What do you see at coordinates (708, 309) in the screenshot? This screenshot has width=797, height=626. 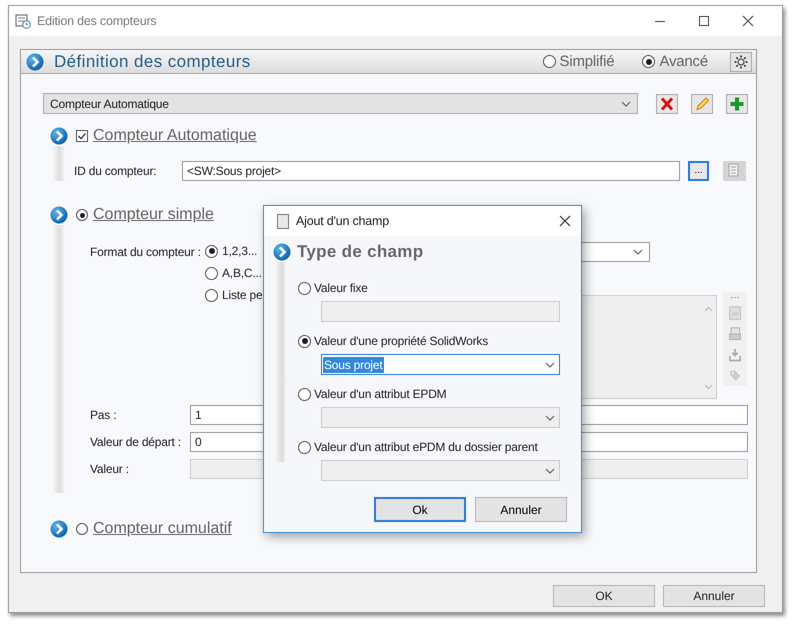 I see `scroll-up-icon` at bounding box center [708, 309].